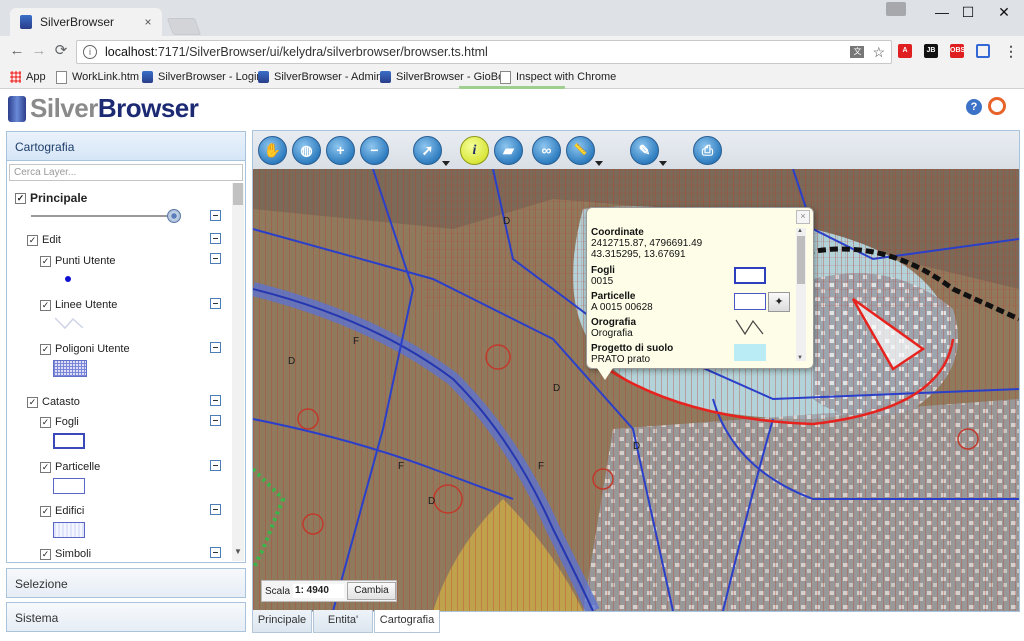 This screenshot has width=1024, height=641. I want to click on zoom-out-icon: −, so click(374, 150).